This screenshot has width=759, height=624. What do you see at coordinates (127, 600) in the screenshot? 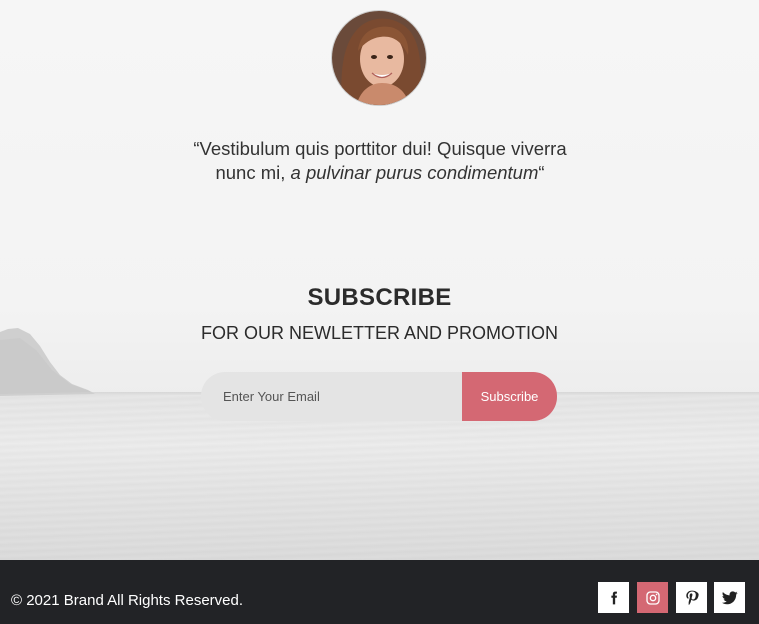
I see `copyright-text: © 2021 Brand All Rights Reserved.` at bounding box center [127, 600].